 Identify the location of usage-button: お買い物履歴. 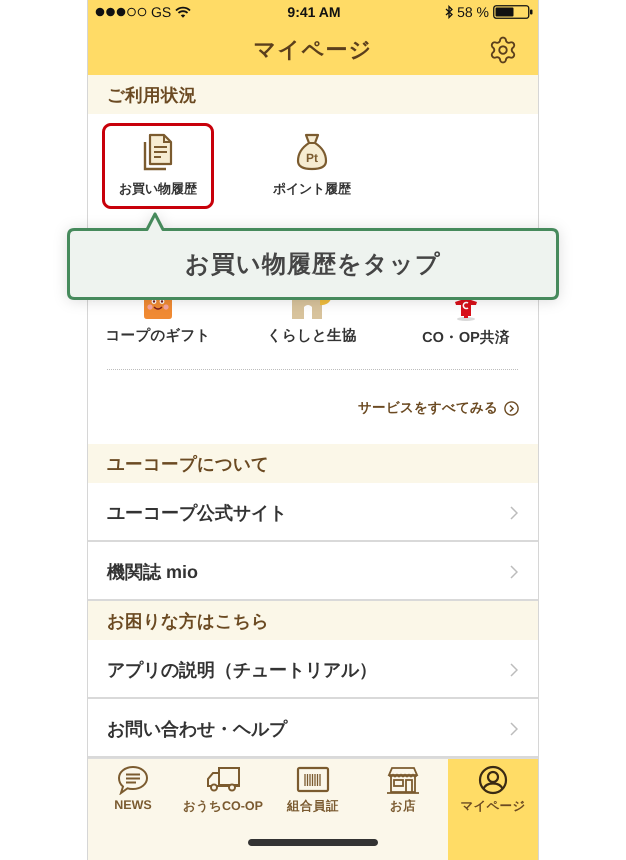
(158, 166).